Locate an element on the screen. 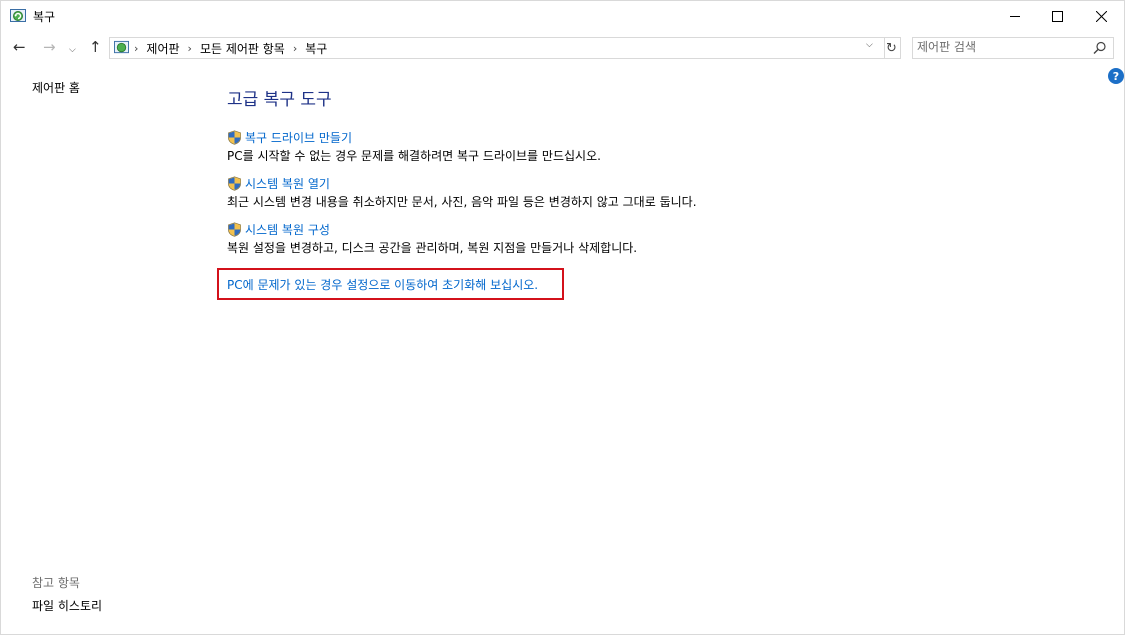 This screenshot has height=635, width=1125. search-icon is located at coordinates (1100, 48).